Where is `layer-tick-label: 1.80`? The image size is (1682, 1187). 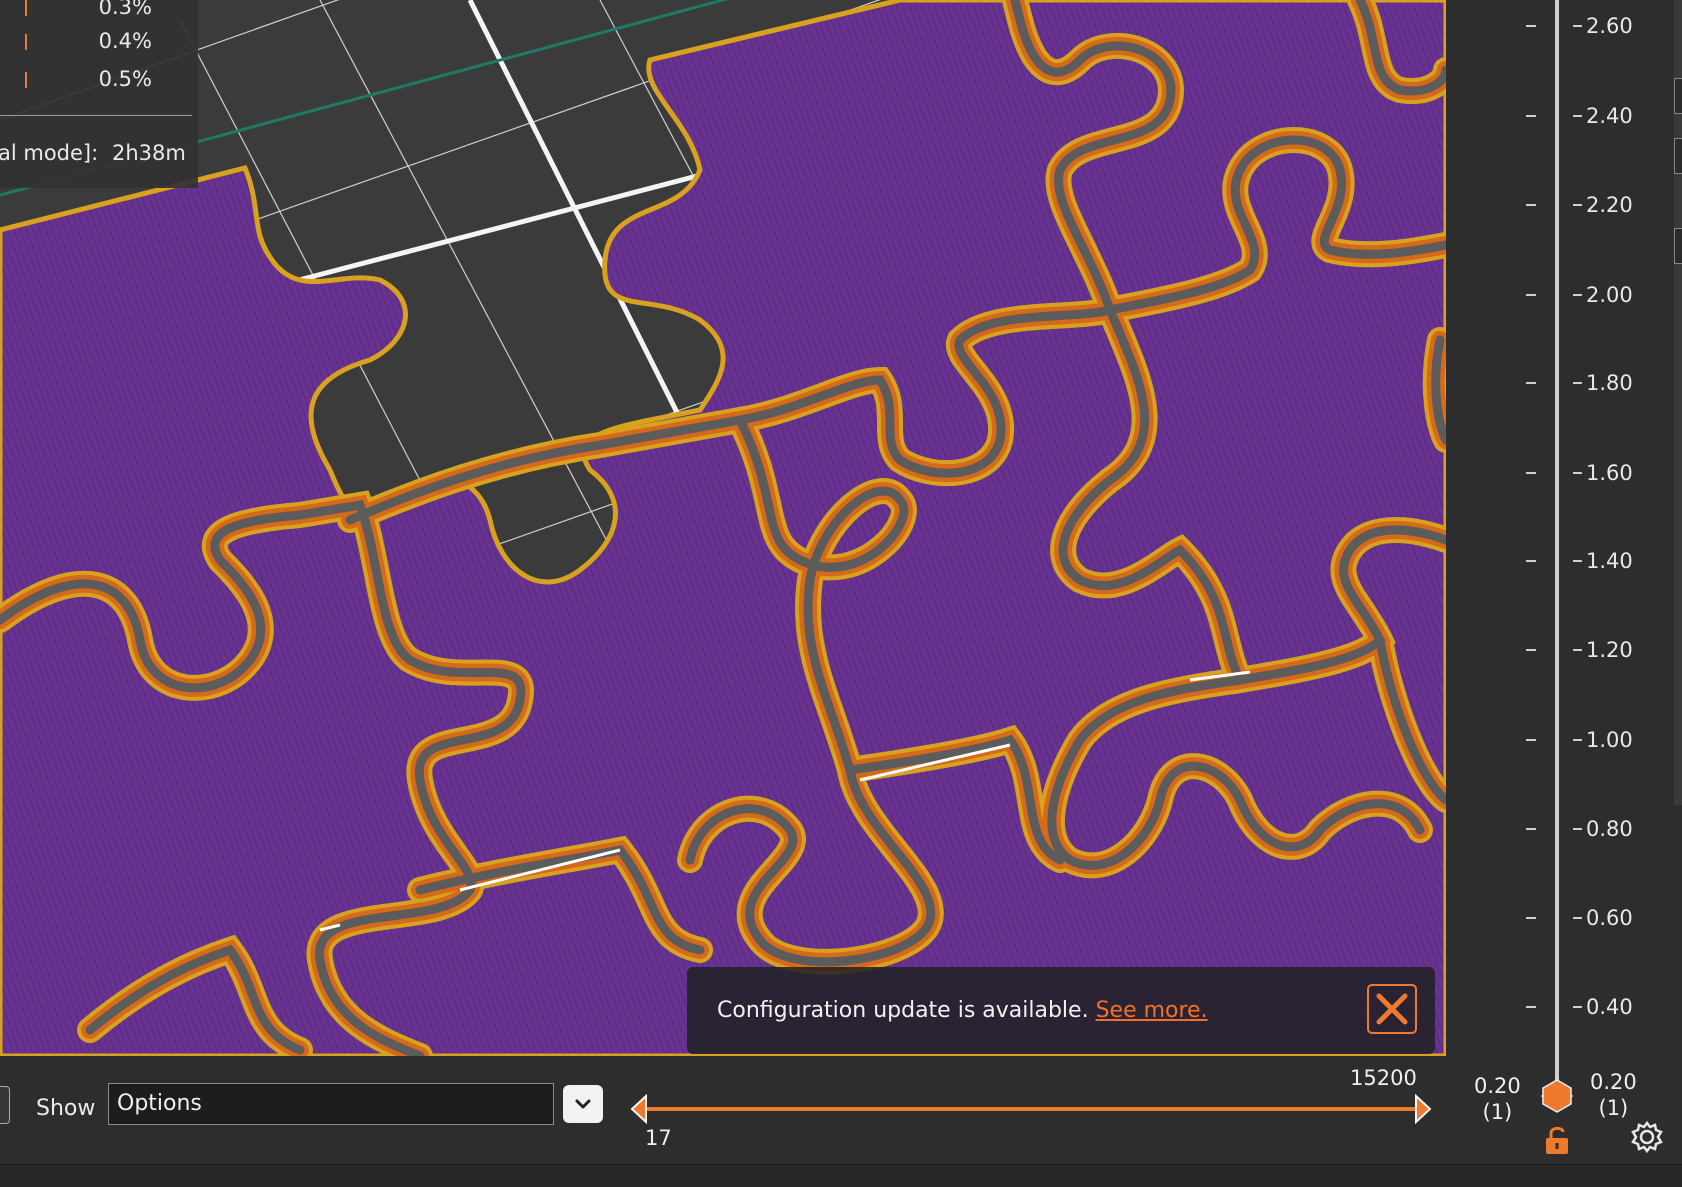 layer-tick-label: 1.80 is located at coordinates (1609, 383).